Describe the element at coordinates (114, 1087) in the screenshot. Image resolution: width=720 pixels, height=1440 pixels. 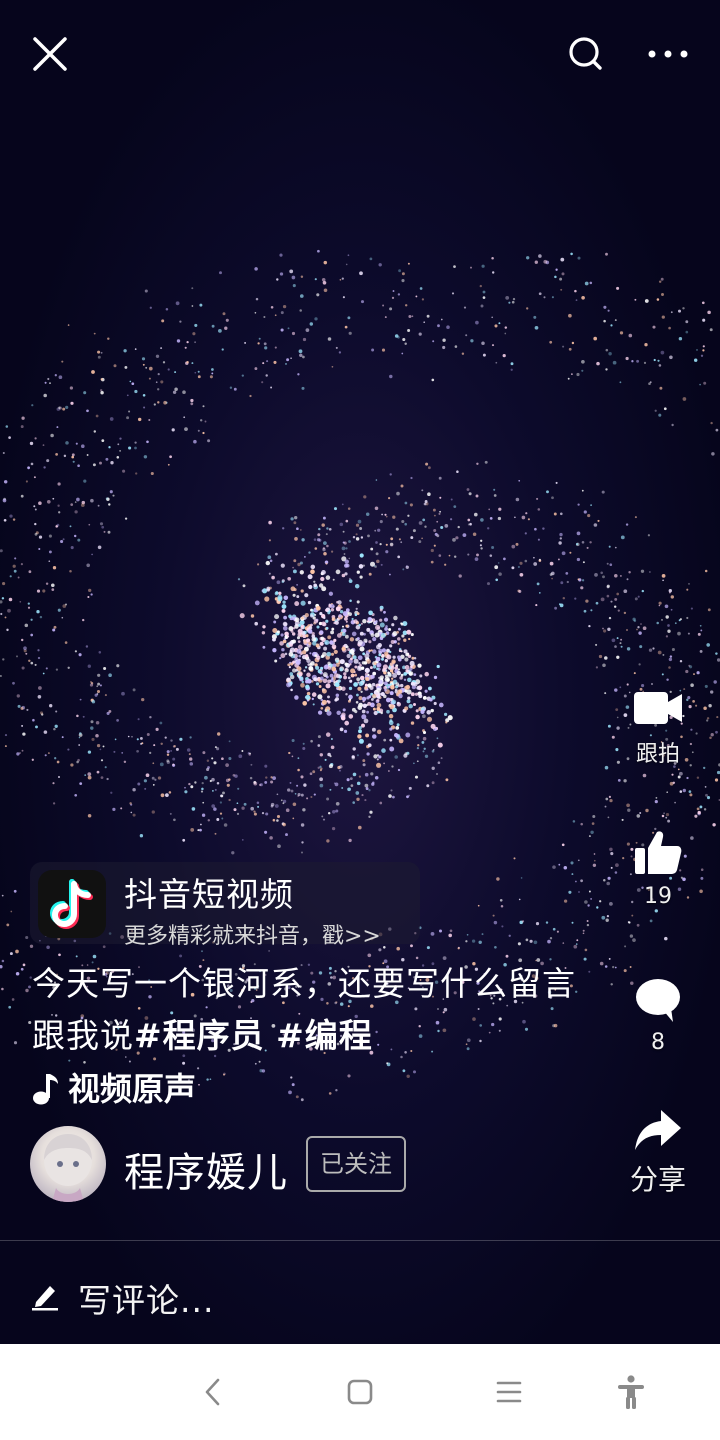
I see `music-info: 视频原声` at that location.